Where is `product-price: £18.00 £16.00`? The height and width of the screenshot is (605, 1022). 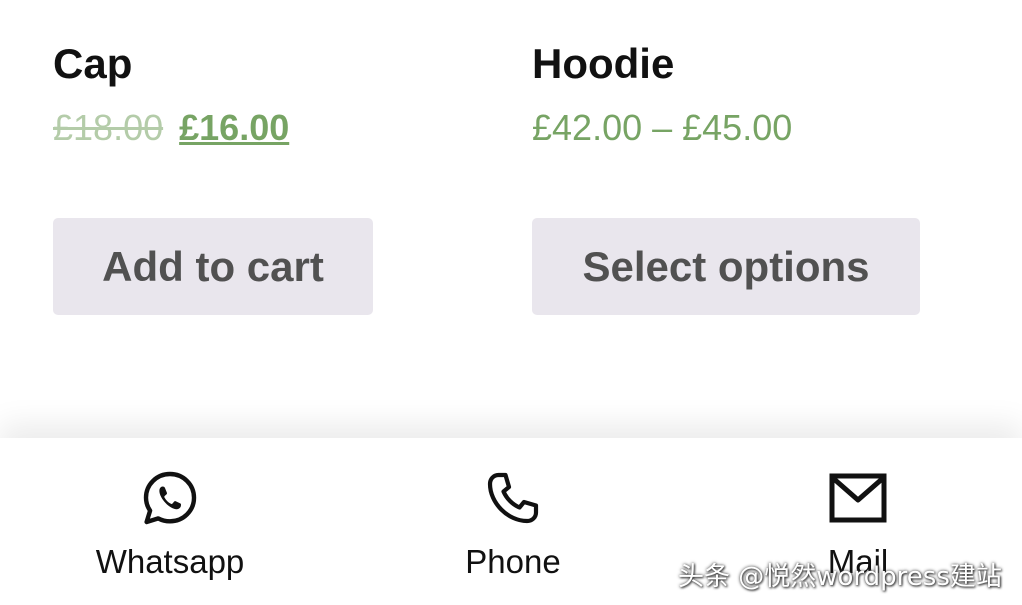
product-price: £18.00 £16.00 is located at coordinates (263, 128).